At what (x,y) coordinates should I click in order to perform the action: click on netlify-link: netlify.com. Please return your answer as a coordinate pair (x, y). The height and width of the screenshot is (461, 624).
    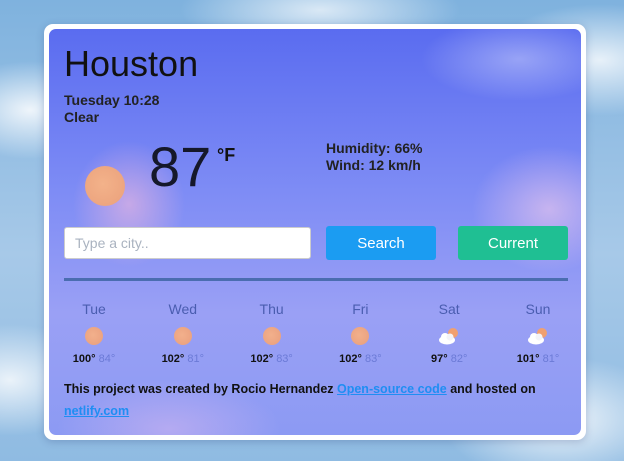
    Looking at the image, I should click on (96, 411).